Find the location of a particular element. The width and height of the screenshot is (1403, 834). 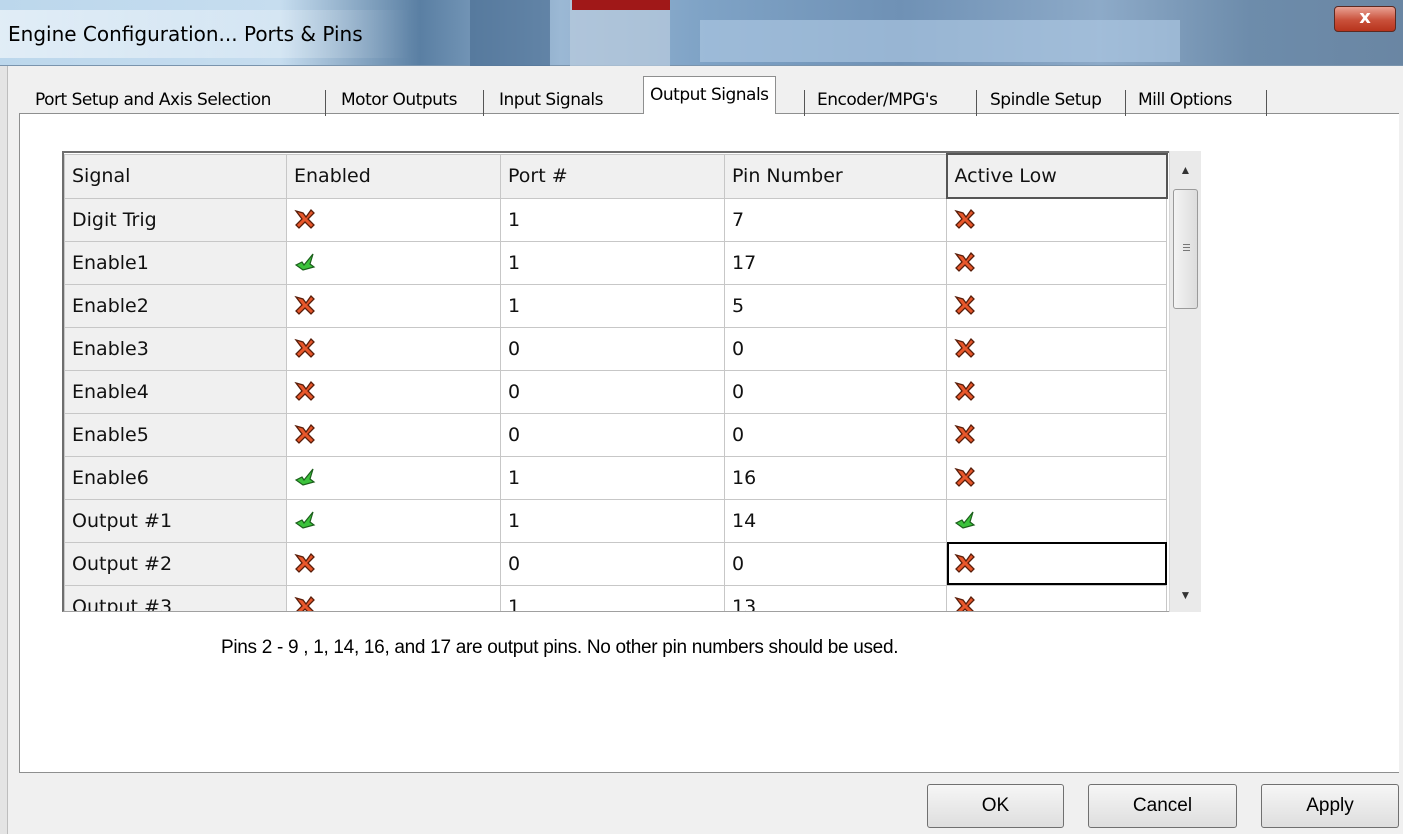

cancel-button: Cancel is located at coordinates (1162, 806).